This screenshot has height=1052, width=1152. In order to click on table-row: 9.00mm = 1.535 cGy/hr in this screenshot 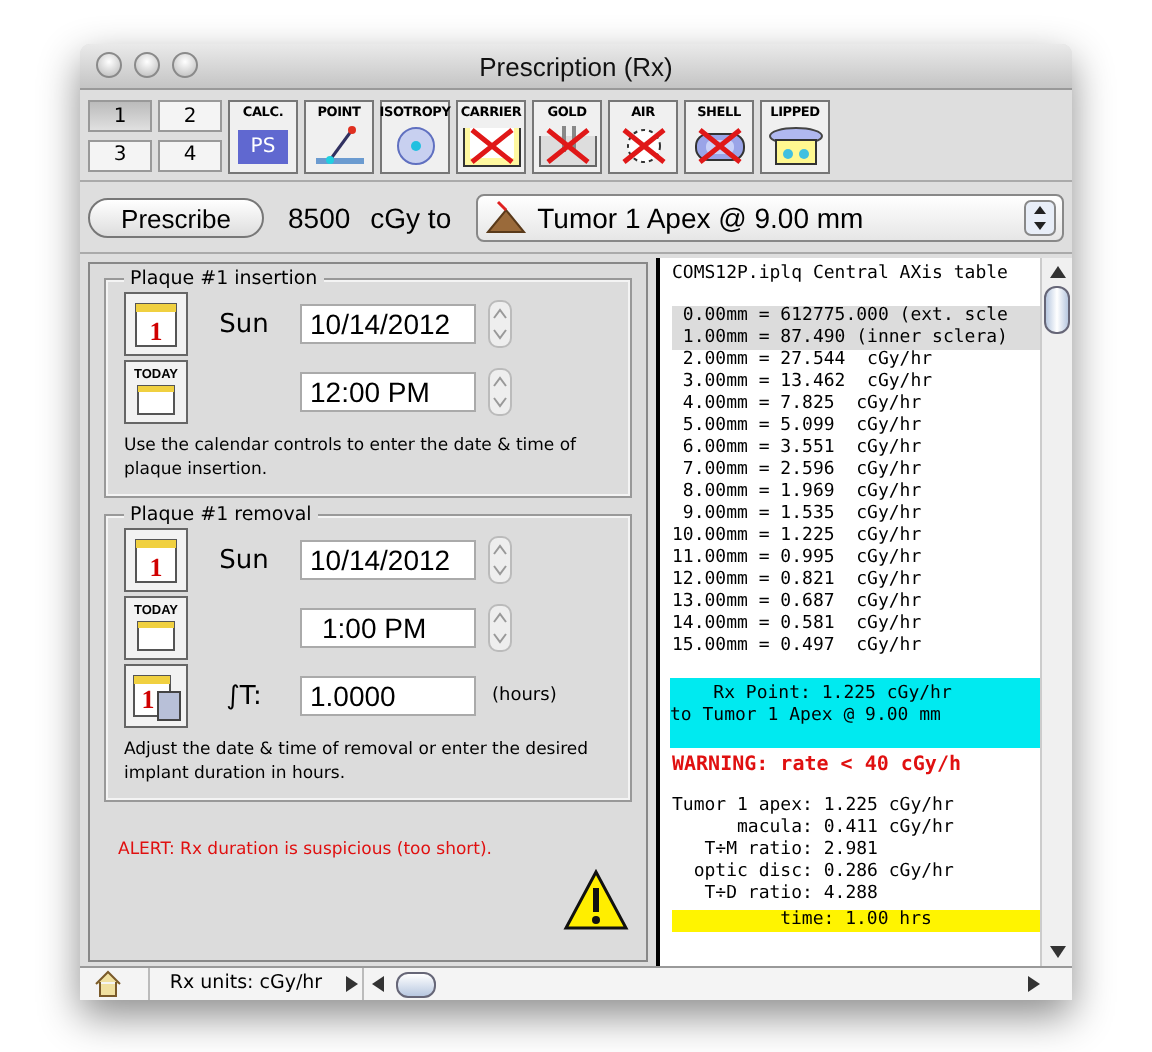, I will do `click(856, 515)`.